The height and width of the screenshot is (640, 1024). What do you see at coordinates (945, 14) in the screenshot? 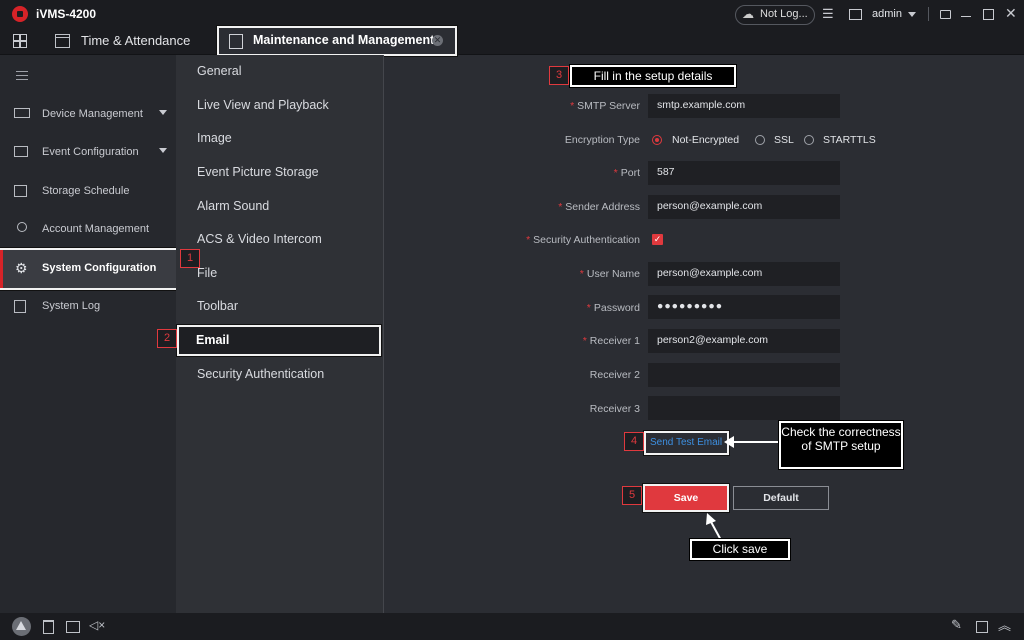
I see `lock-icon` at bounding box center [945, 14].